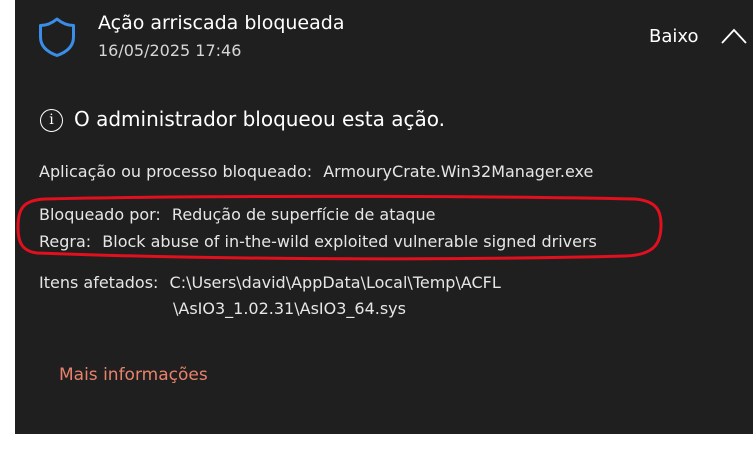 Image resolution: width=753 pixels, height=452 pixels. I want to click on blocked-app-value: ArmouryCrate.Win32Manager.exe, so click(458, 171).